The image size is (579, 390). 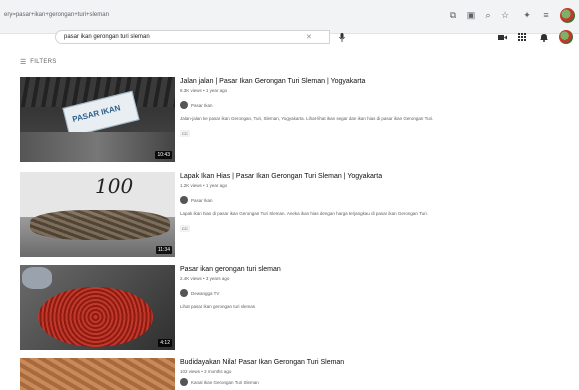 What do you see at coordinates (345, 269) in the screenshot?
I see `video-title: Pasar ikan gerongan turi sleman` at bounding box center [345, 269].